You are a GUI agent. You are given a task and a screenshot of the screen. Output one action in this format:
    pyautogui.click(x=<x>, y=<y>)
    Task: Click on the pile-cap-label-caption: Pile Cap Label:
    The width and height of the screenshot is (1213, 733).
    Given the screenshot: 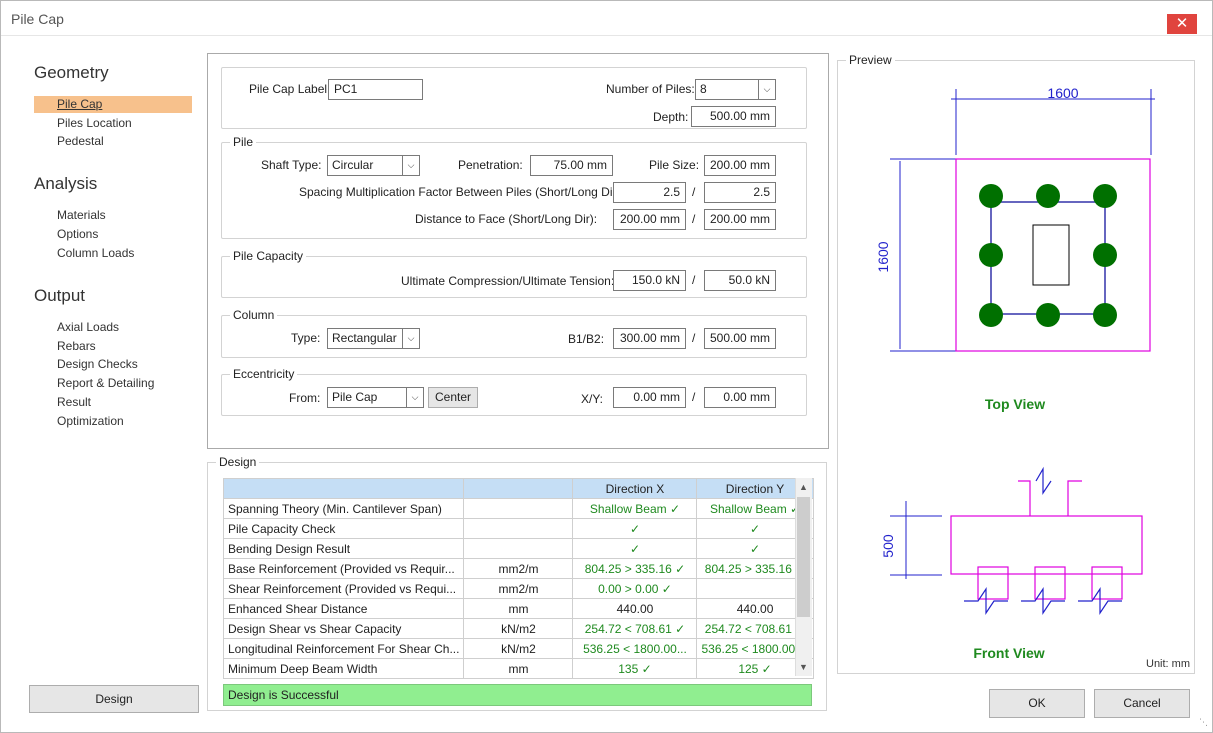 What is the action you would take?
    pyautogui.click(x=290, y=89)
    